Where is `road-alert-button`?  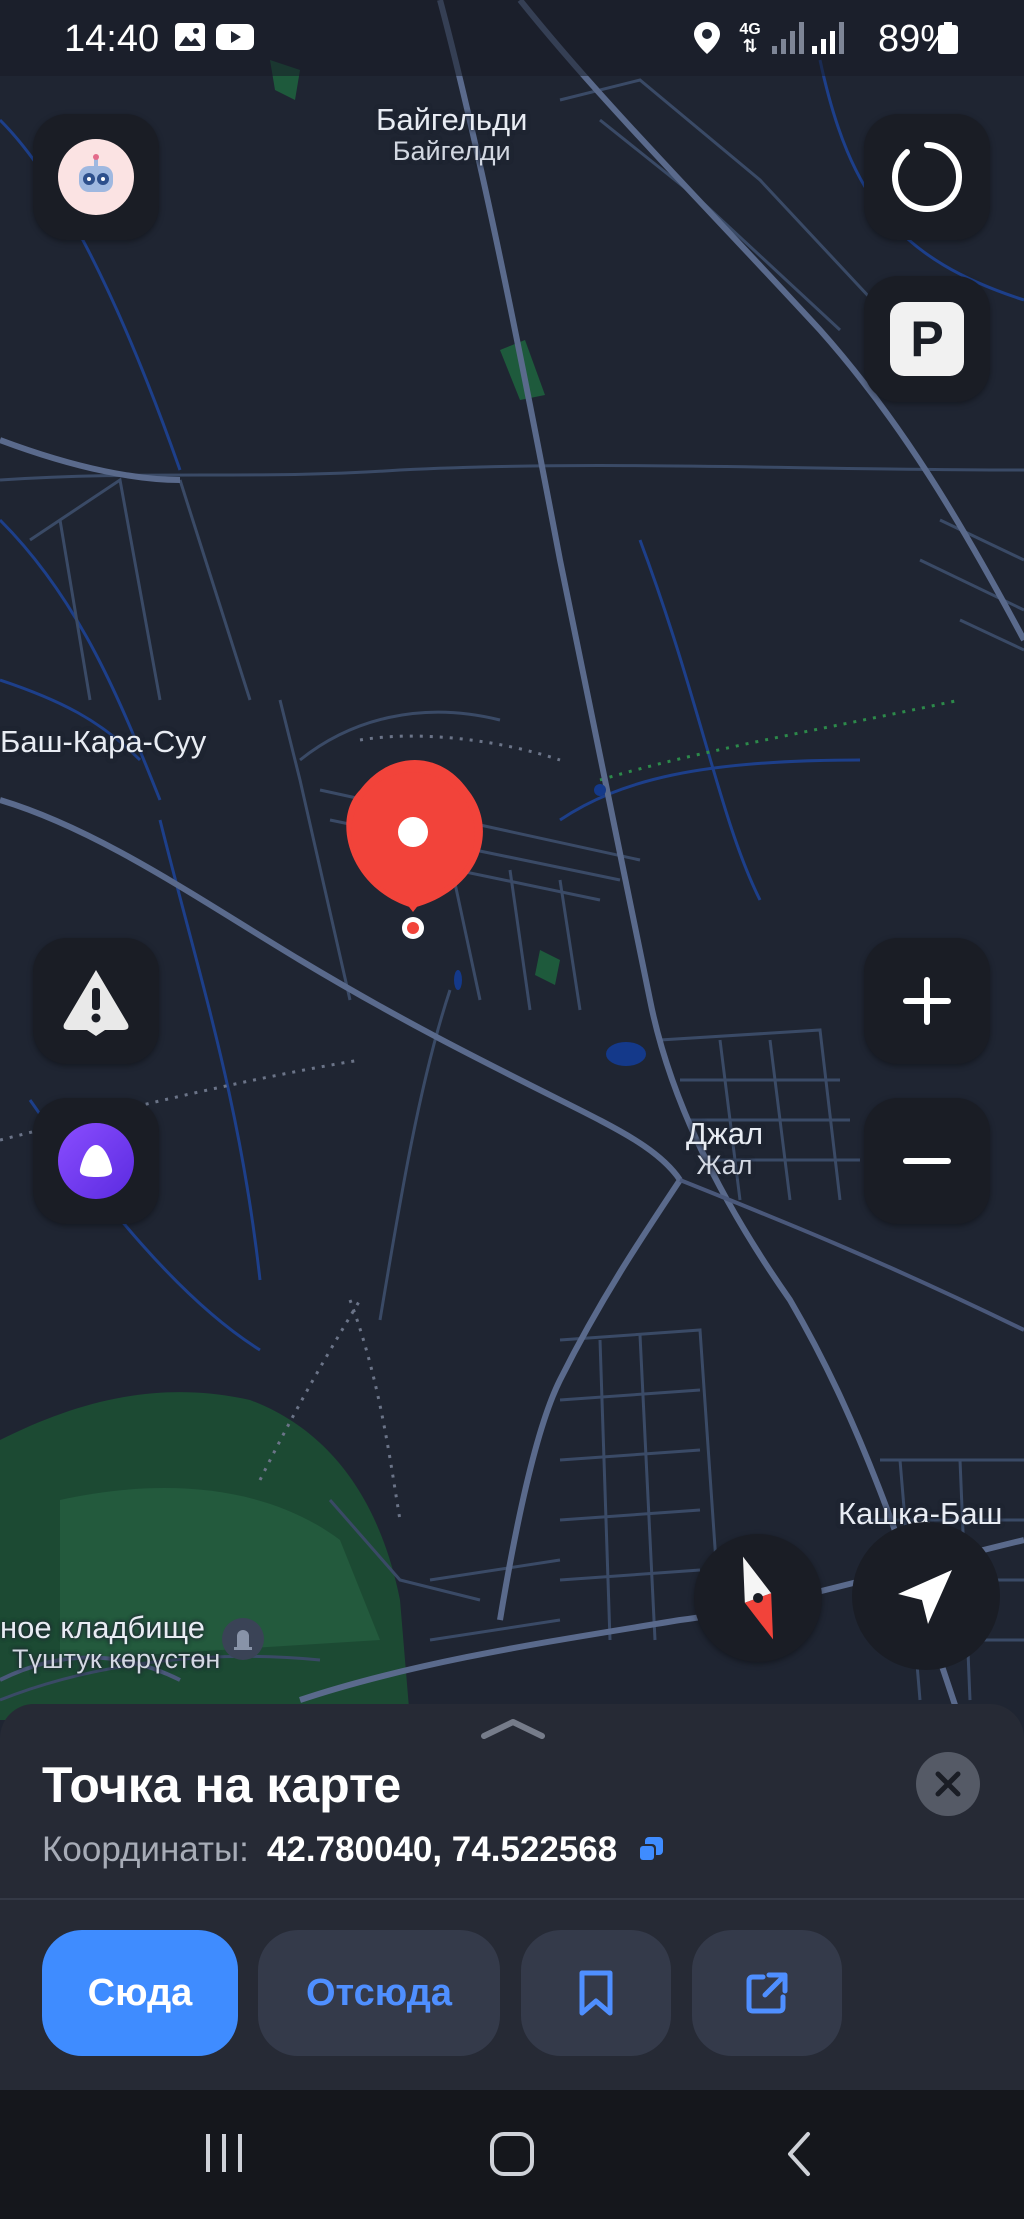
road-alert-button is located at coordinates (96, 1001).